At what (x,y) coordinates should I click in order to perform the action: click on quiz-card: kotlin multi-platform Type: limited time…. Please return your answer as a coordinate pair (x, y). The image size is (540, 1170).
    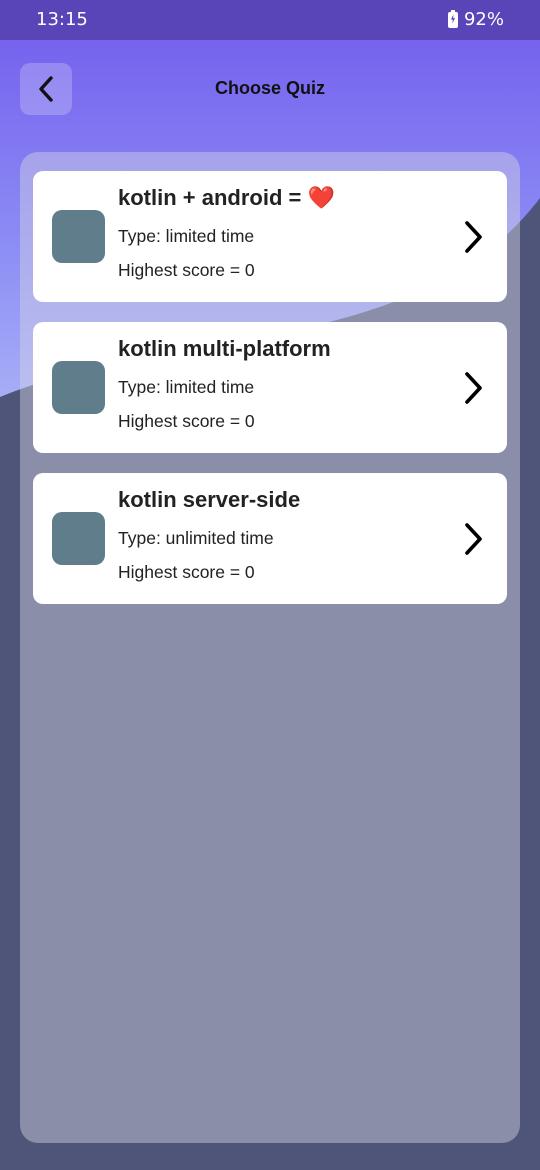
    Looking at the image, I should click on (270, 387).